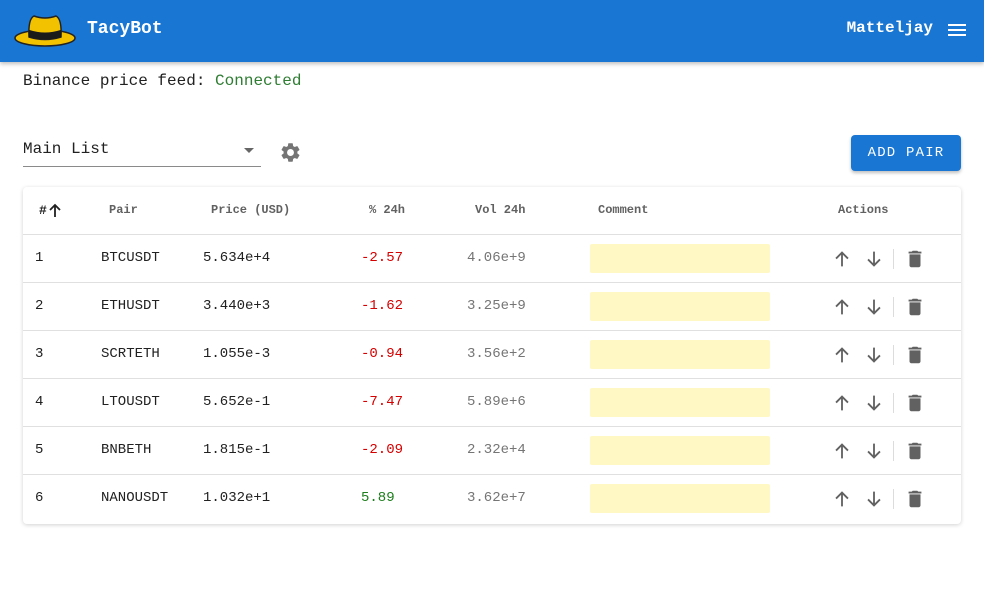  Describe the element at coordinates (130, 258) in the screenshot. I see `pair-symbol: BTCUSDT` at that location.